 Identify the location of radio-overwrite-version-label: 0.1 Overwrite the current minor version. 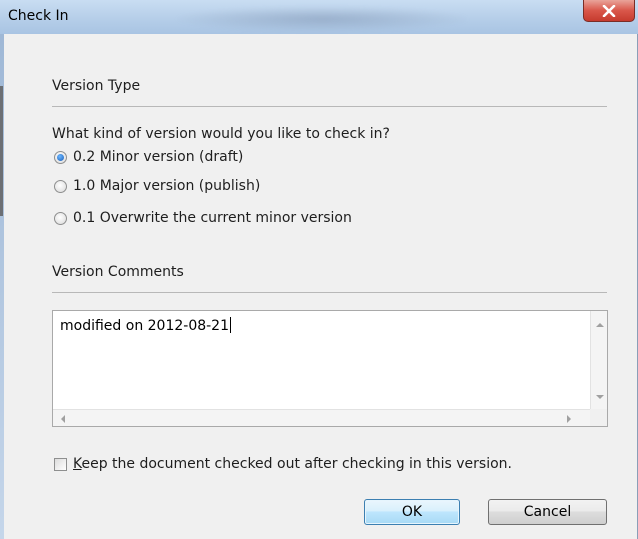
(212, 218).